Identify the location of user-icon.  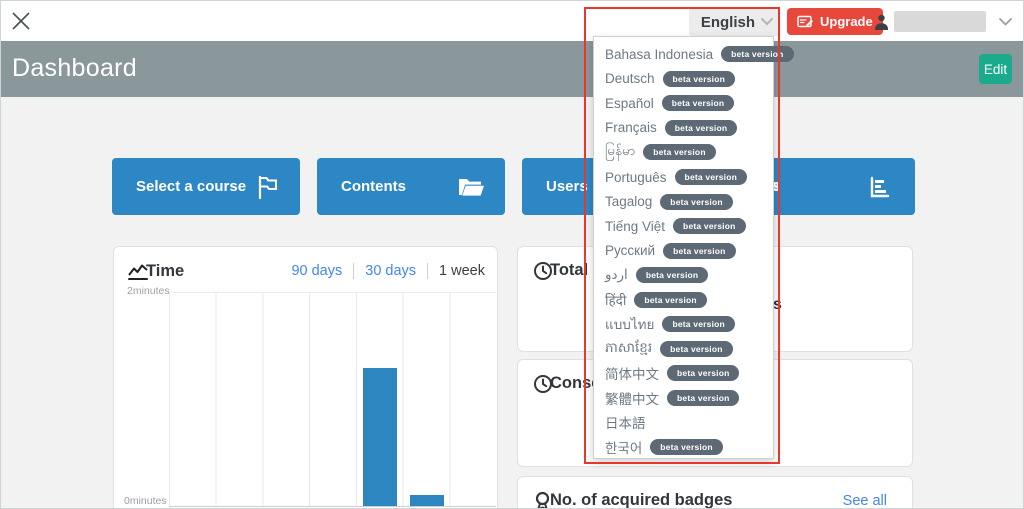
(881, 22).